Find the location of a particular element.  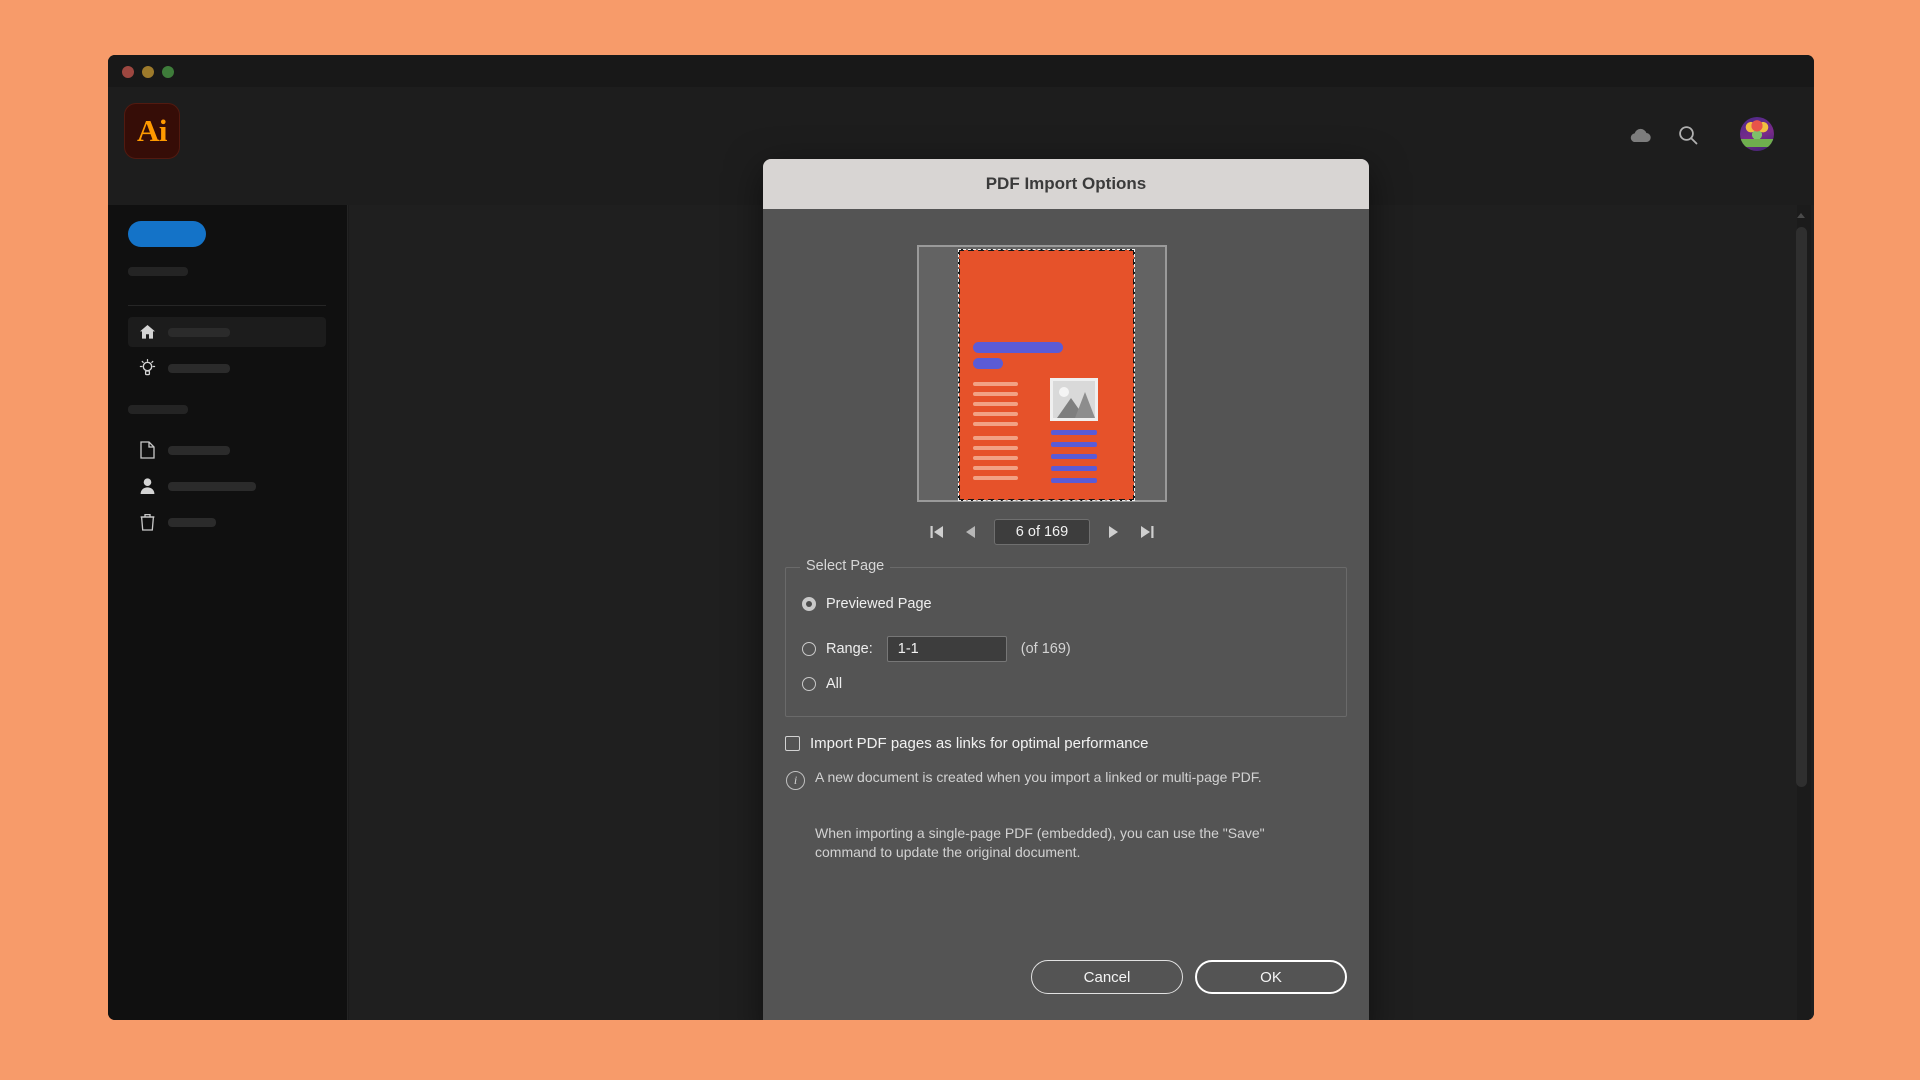

sidebar-item-shared is located at coordinates (227, 486).